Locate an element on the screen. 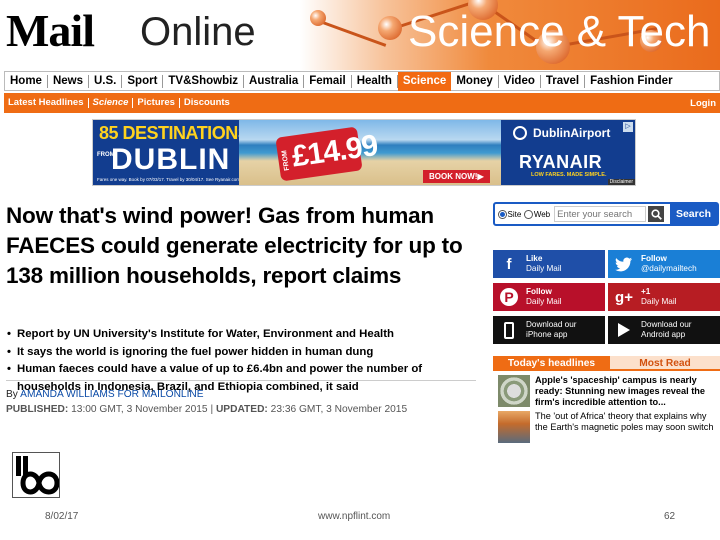  google-plus-button: g+ +1 Daily Mail is located at coordinates (664, 297).